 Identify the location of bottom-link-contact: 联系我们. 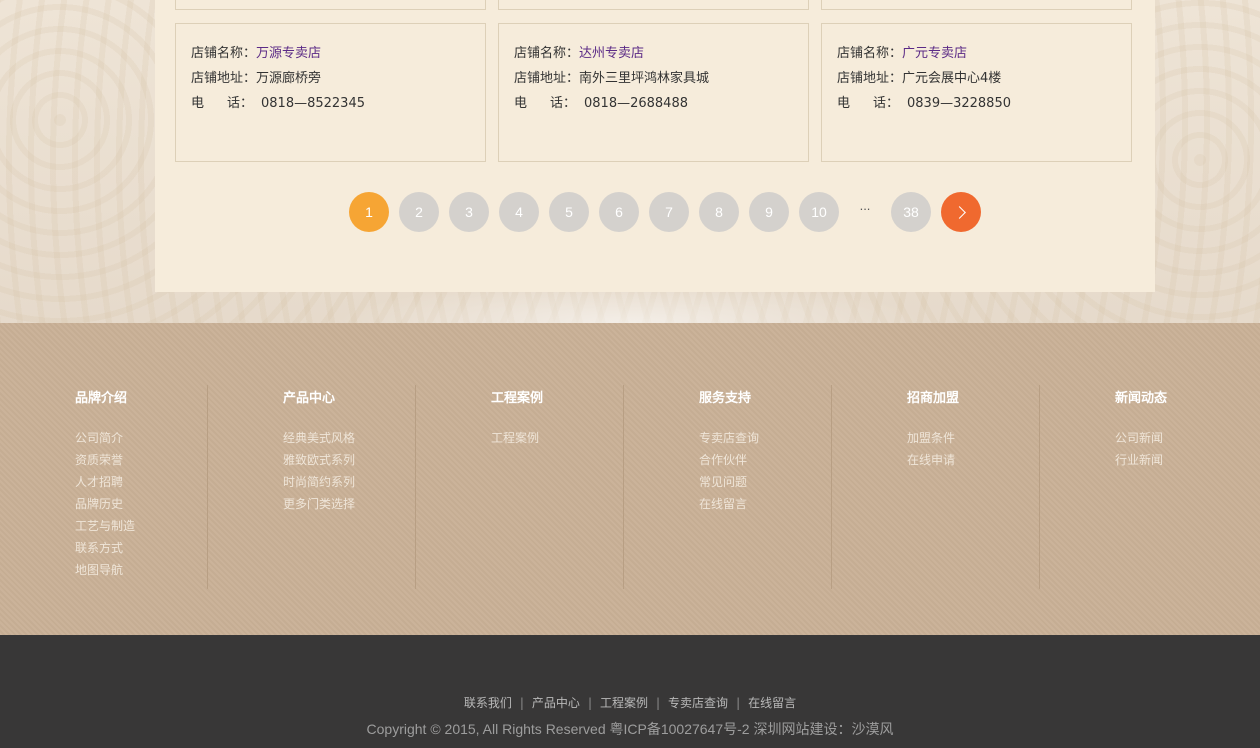
(488, 703).